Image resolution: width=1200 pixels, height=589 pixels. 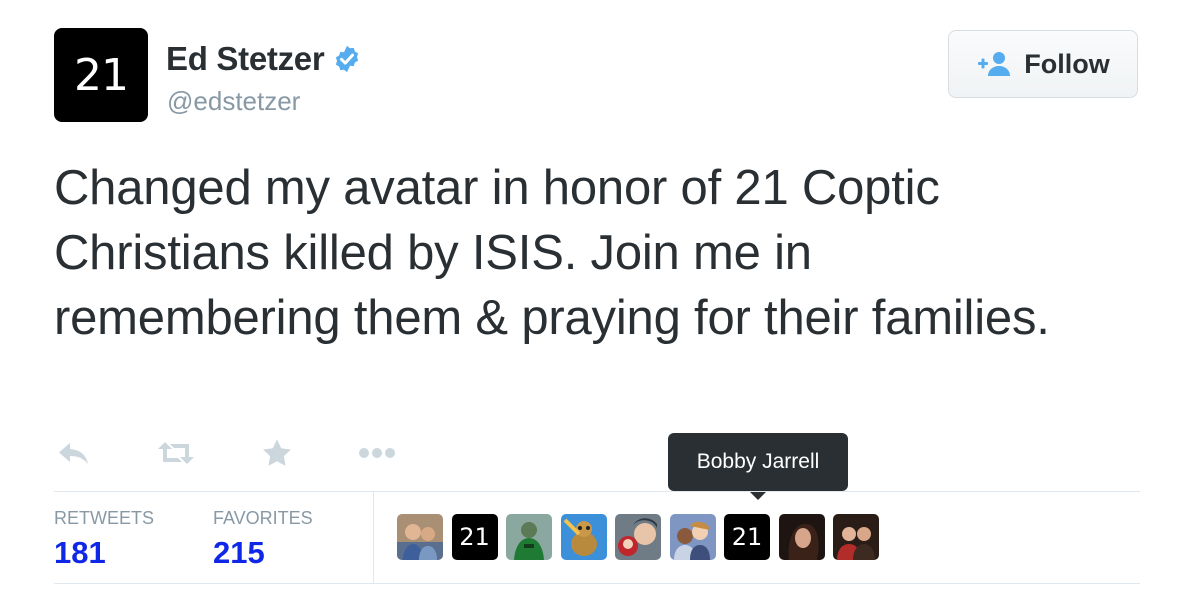 I want to click on favorite-button, so click(x=277, y=453).